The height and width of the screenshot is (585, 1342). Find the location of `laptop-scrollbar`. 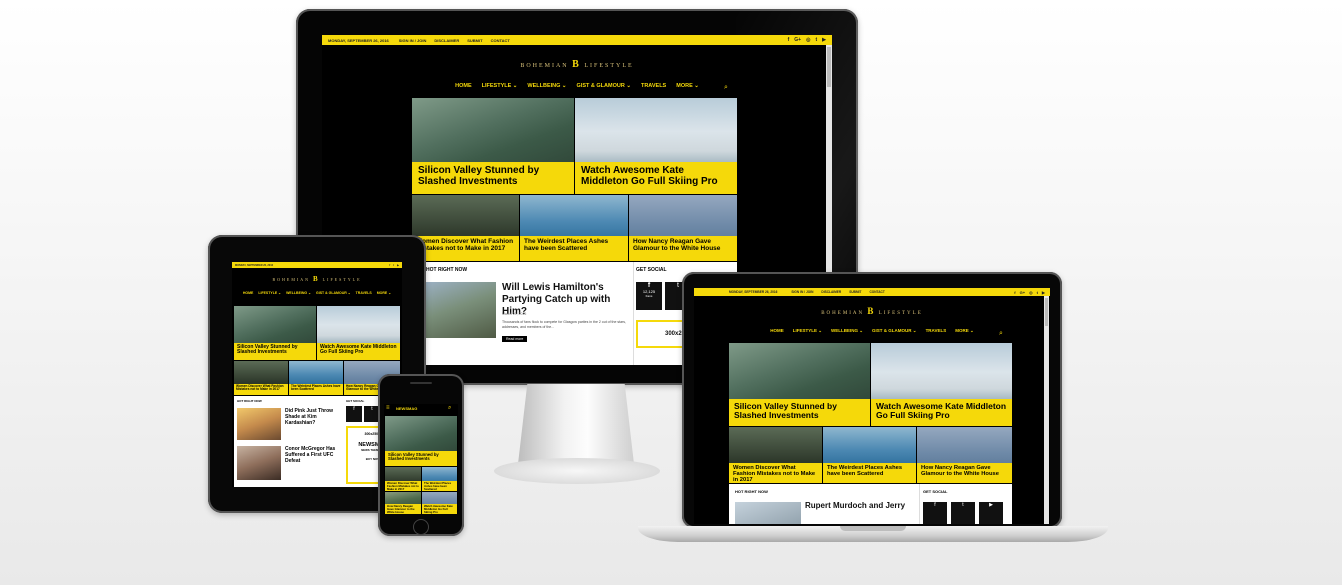

laptop-scrollbar is located at coordinates (1046, 410).